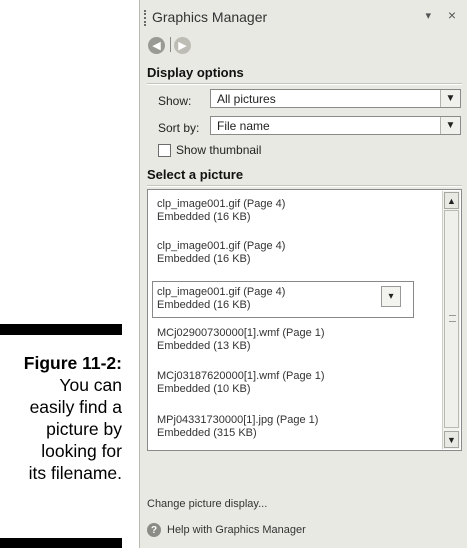  I want to click on show-thumbnail-checkbox, so click(164, 150).